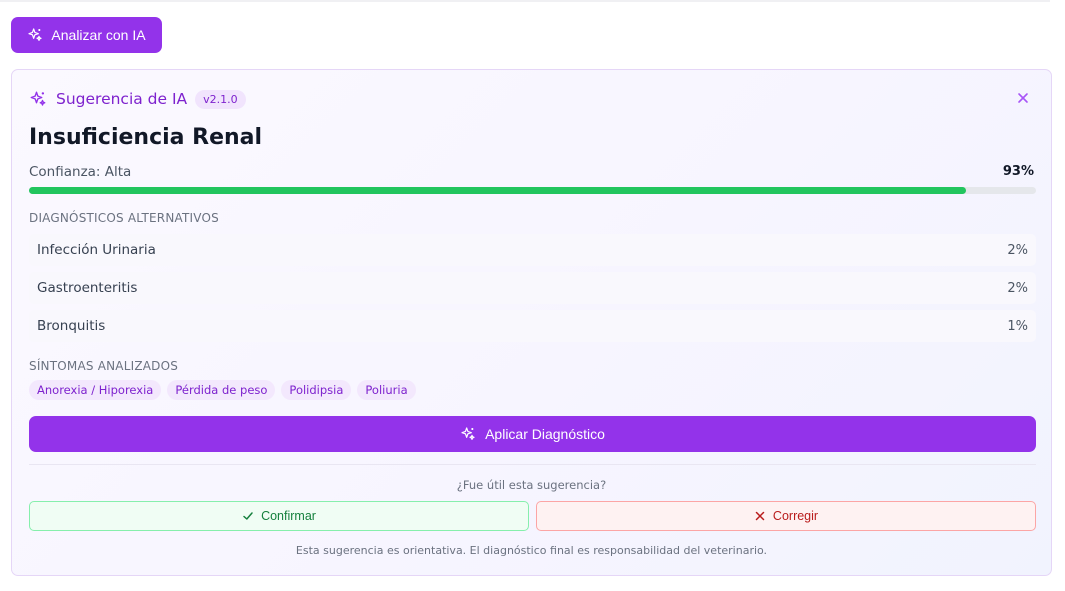 The width and height of the screenshot is (1065, 591). I want to click on correct-label: Corregir, so click(795, 516).